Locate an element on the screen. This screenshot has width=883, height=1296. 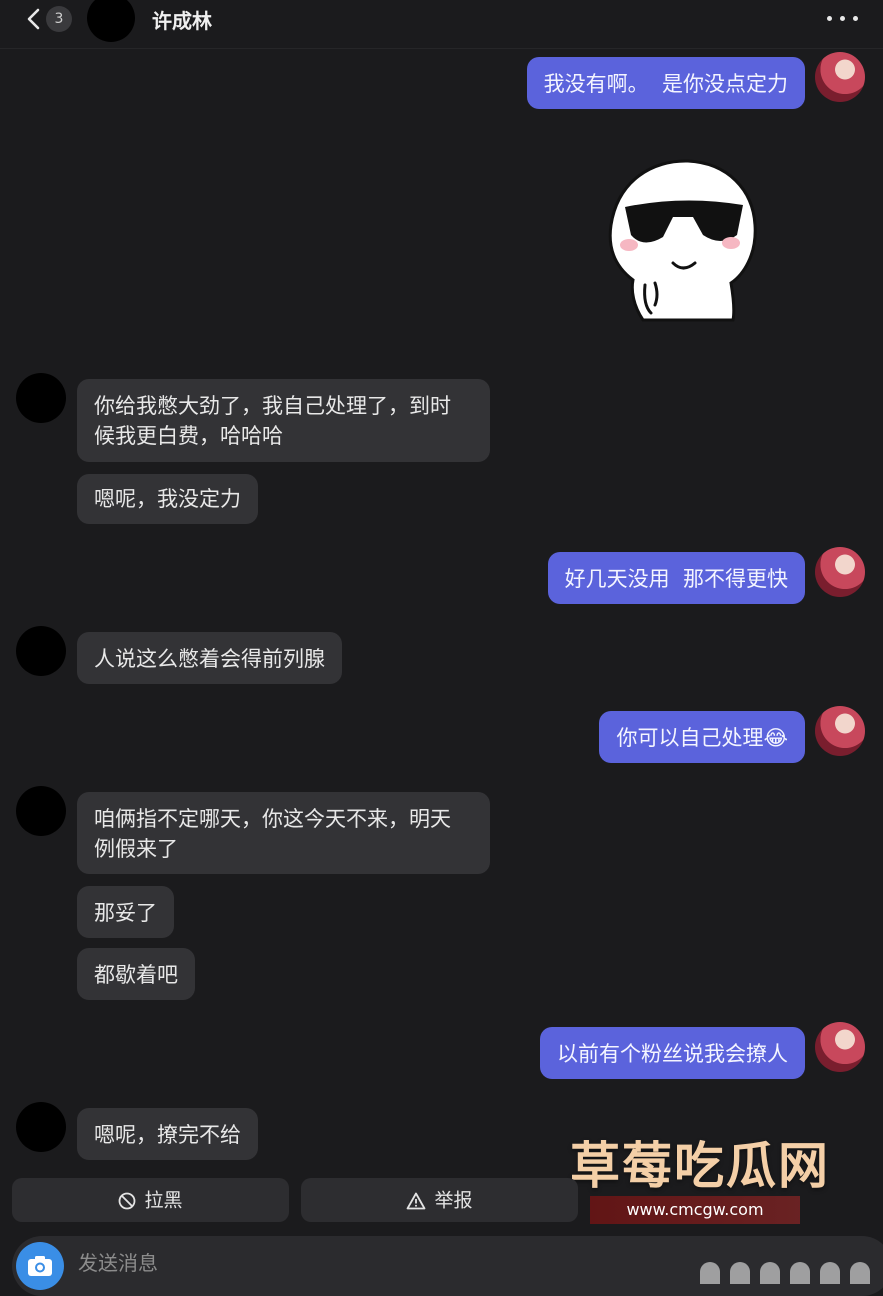
message-bubble-received: 人说这么憋着会得前列腺 is located at coordinates (209, 658).